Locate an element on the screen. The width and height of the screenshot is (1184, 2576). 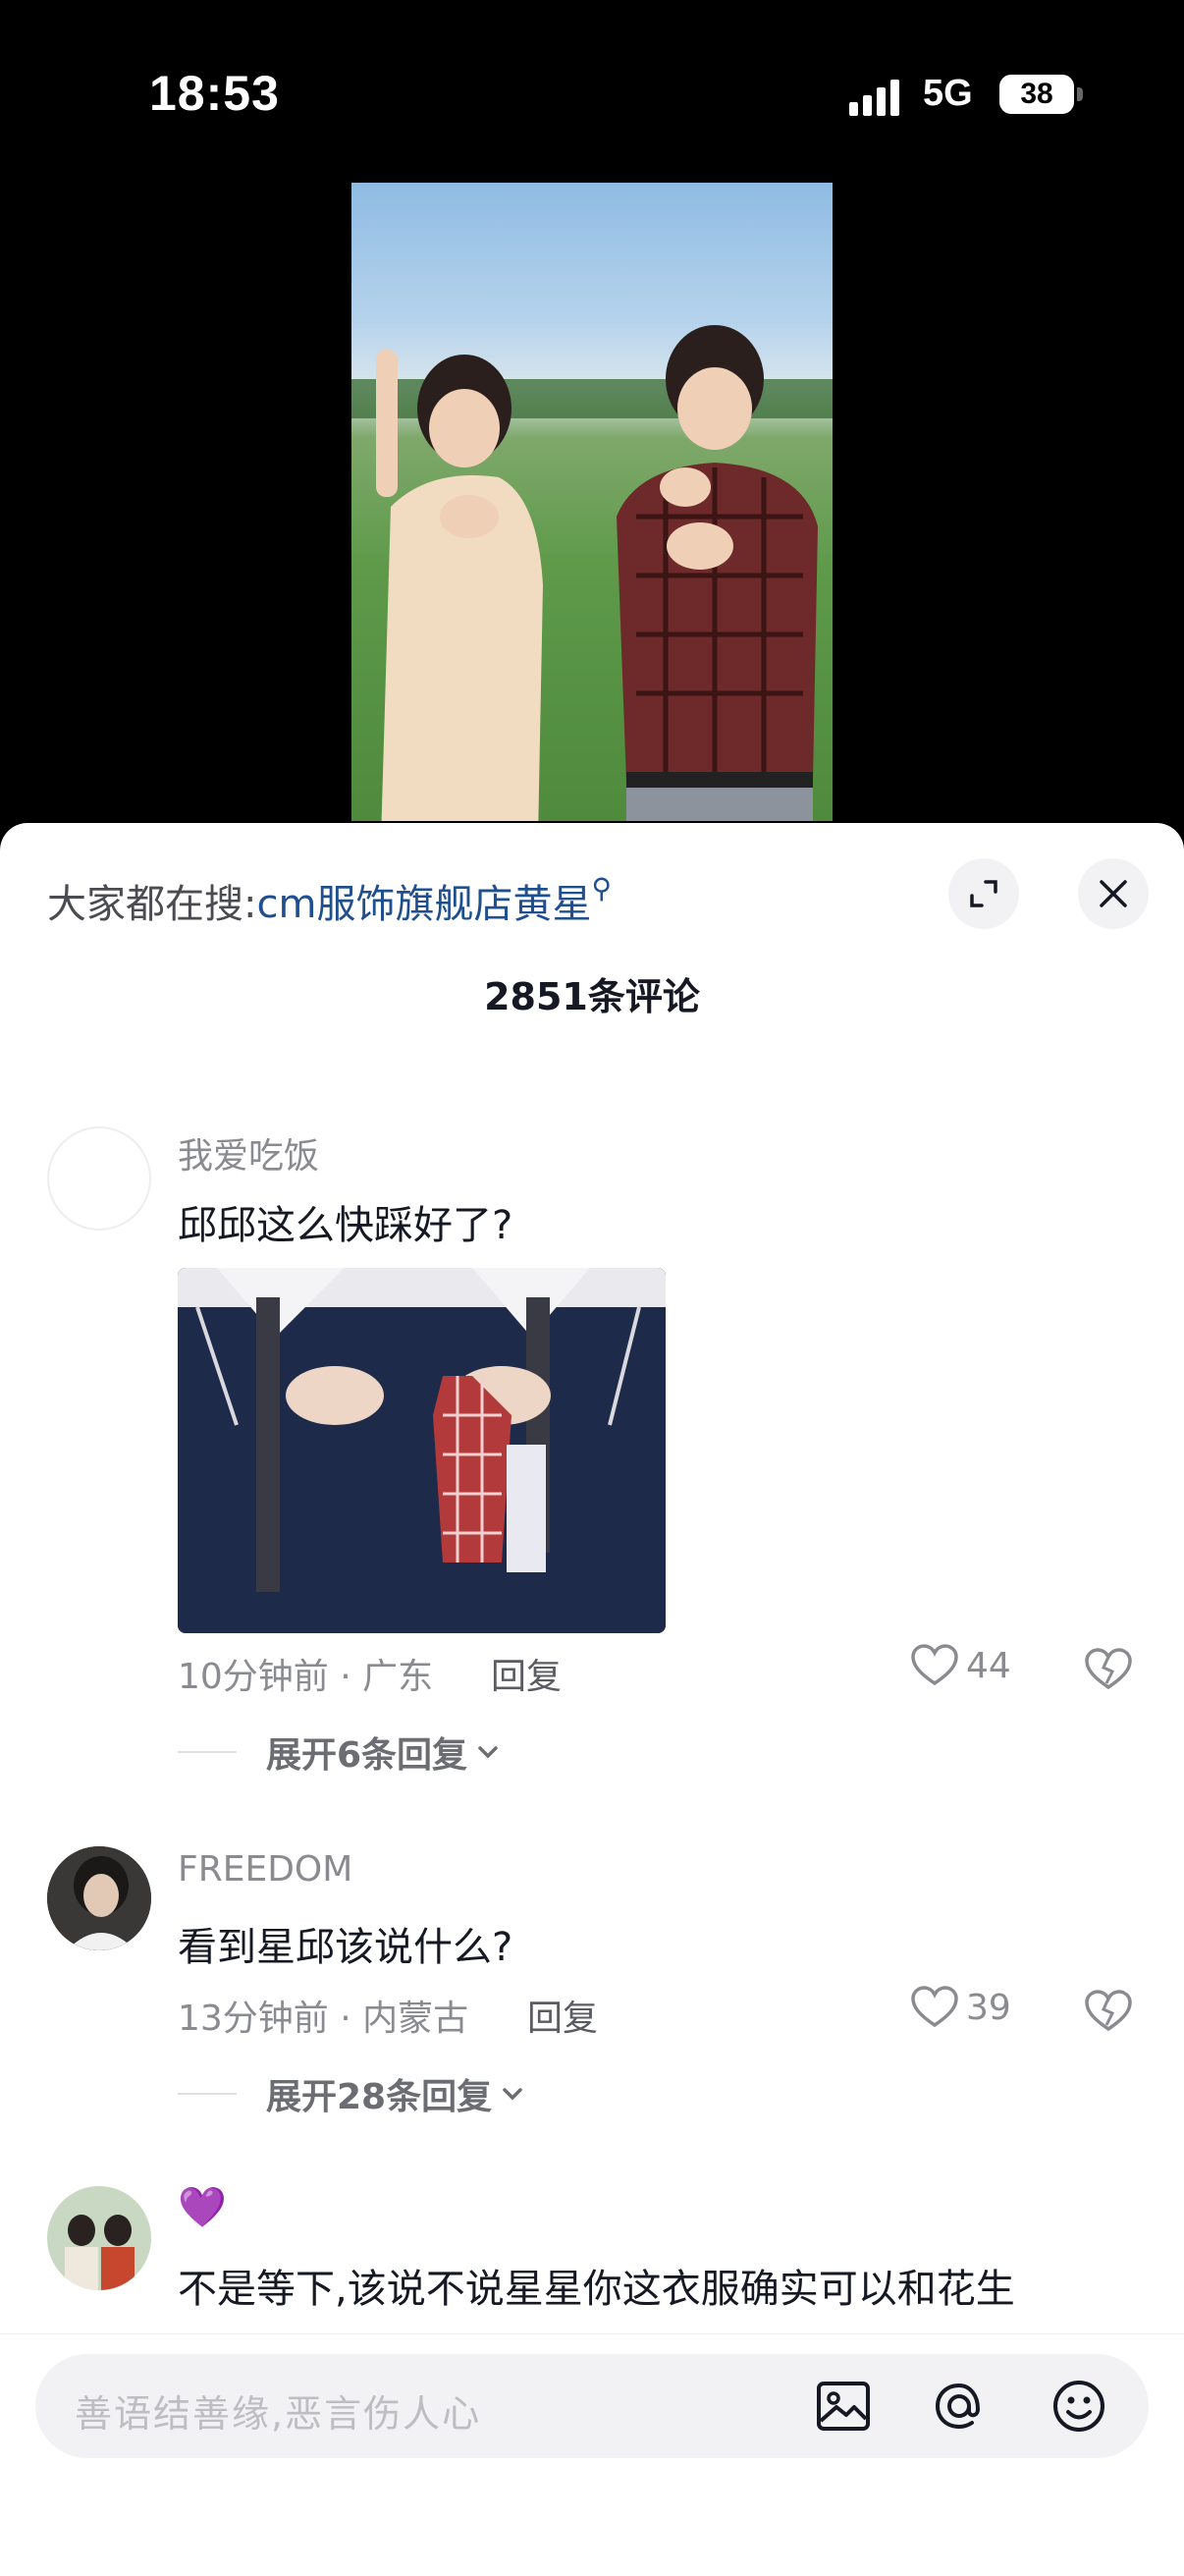
comment-meta: 10分钟前 · 广东 is located at coordinates (306, 1677).